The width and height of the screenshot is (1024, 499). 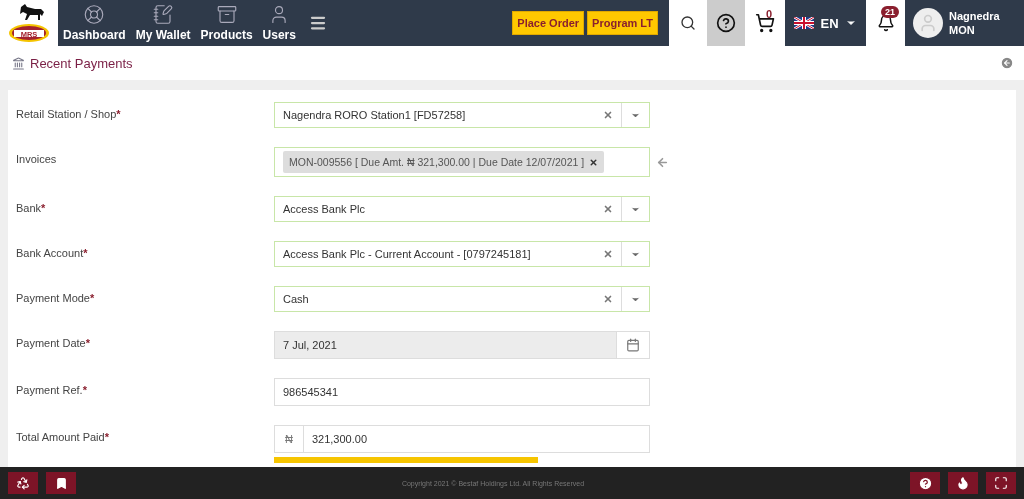 What do you see at coordinates (31, 207) in the screenshot?
I see `field-label: Bank*` at bounding box center [31, 207].